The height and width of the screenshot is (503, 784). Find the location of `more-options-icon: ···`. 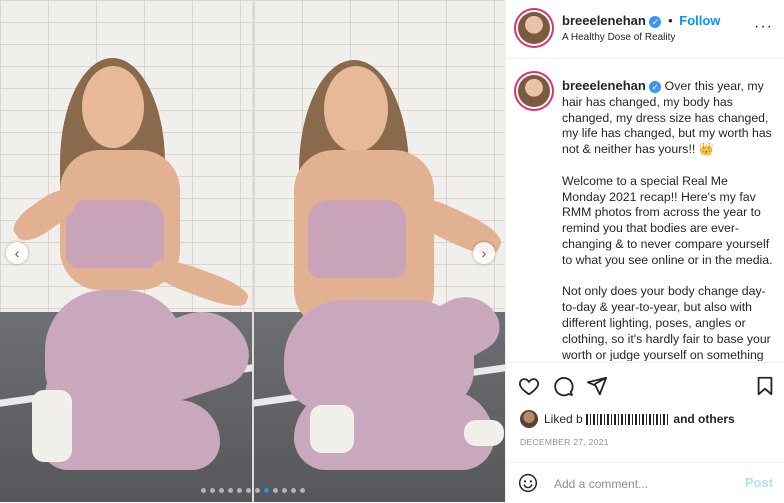

more-options-icon: ··· is located at coordinates (763, 27).